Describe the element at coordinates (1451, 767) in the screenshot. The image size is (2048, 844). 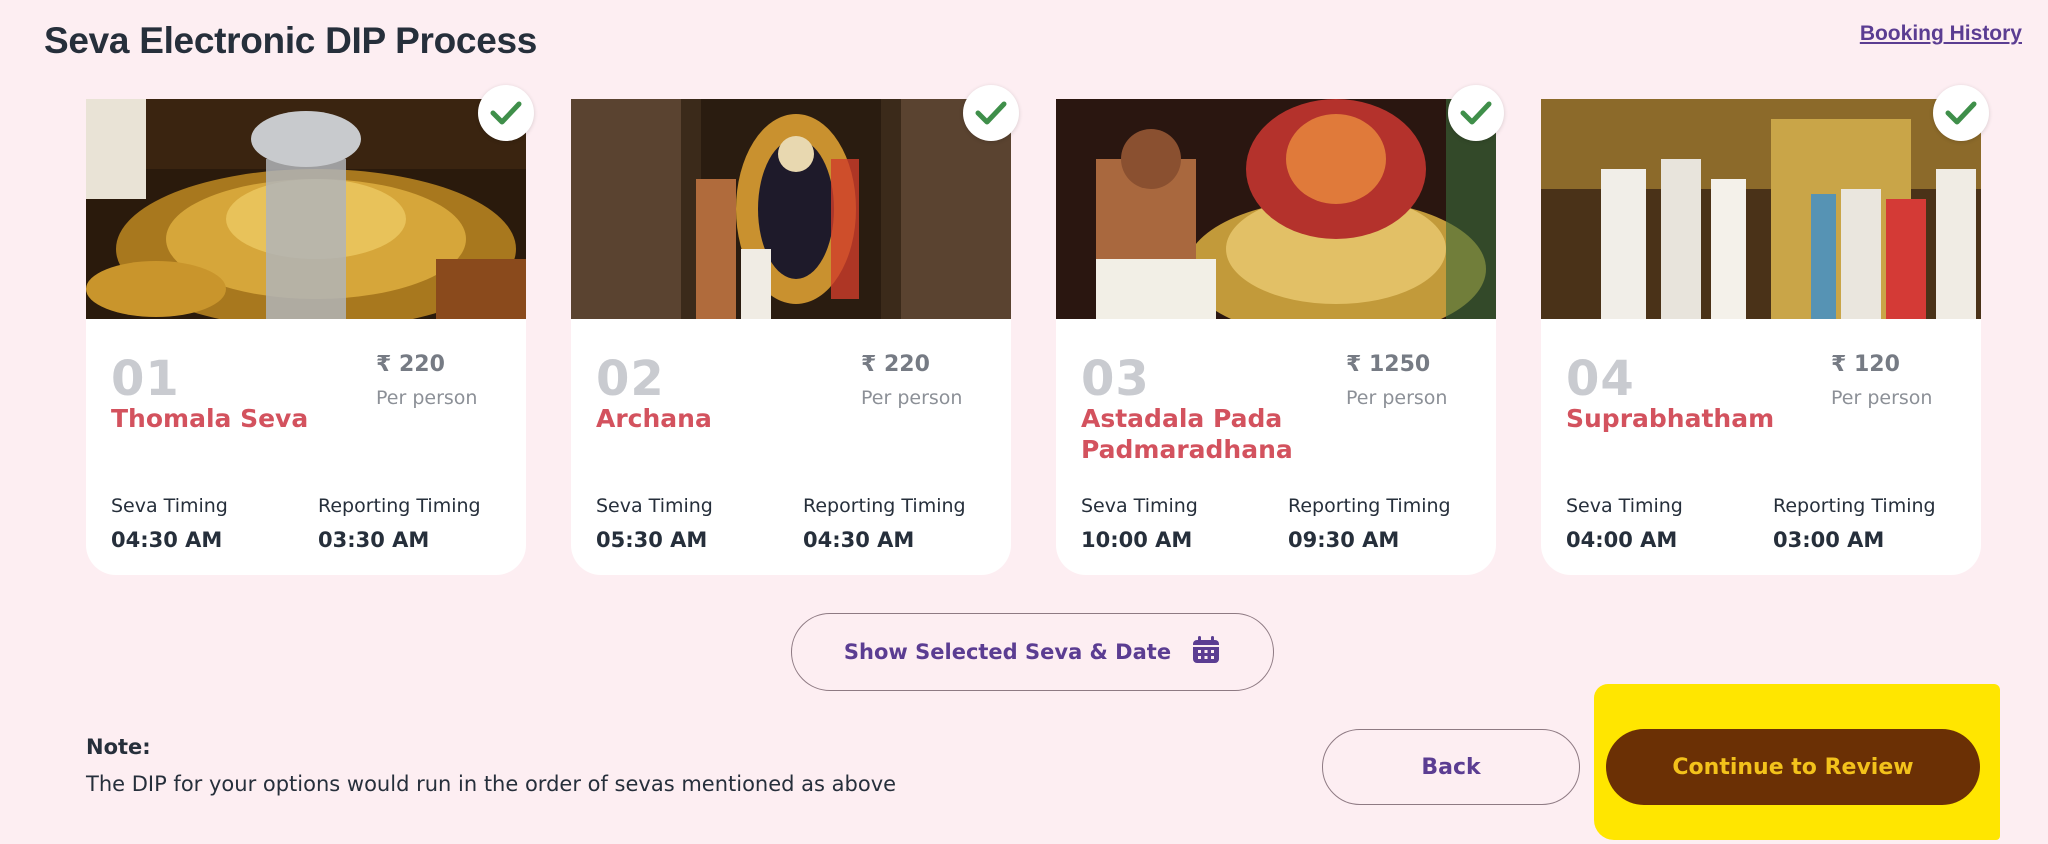
I see `back-button: Back` at that location.